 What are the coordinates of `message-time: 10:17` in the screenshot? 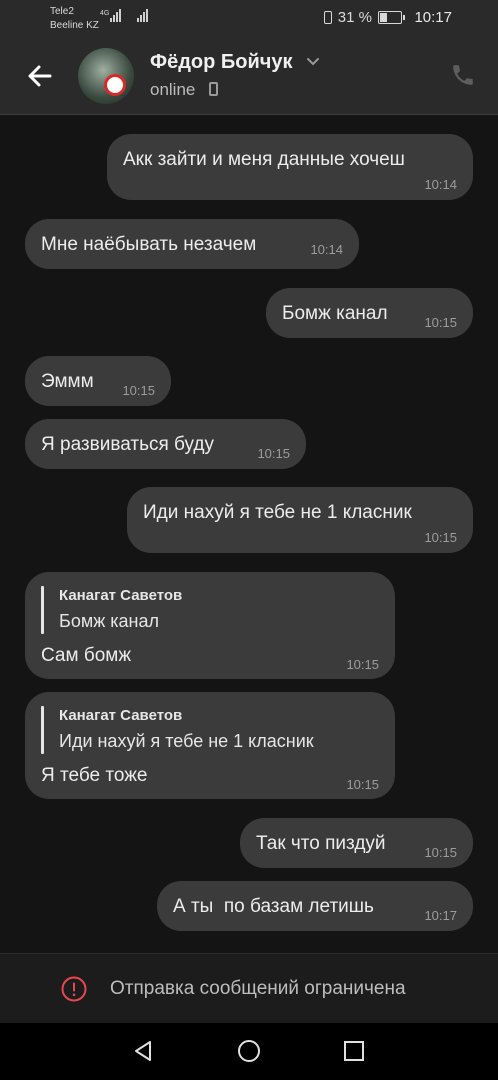 It's located at (440, 915).